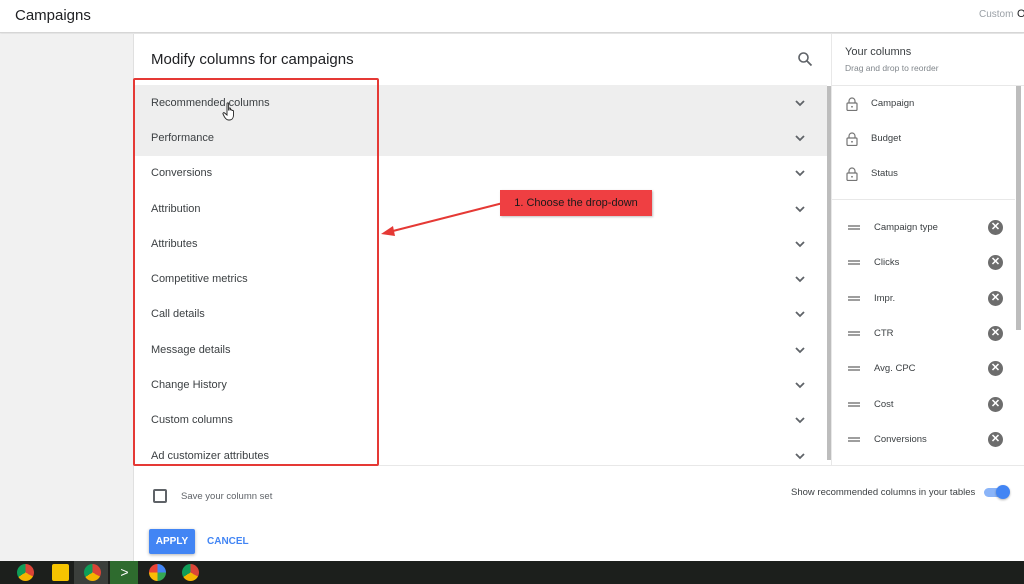  What do you see at coordinates (512, 572) in the screenshot?
I see `taskbar: >` at bounding box center [512, 572].